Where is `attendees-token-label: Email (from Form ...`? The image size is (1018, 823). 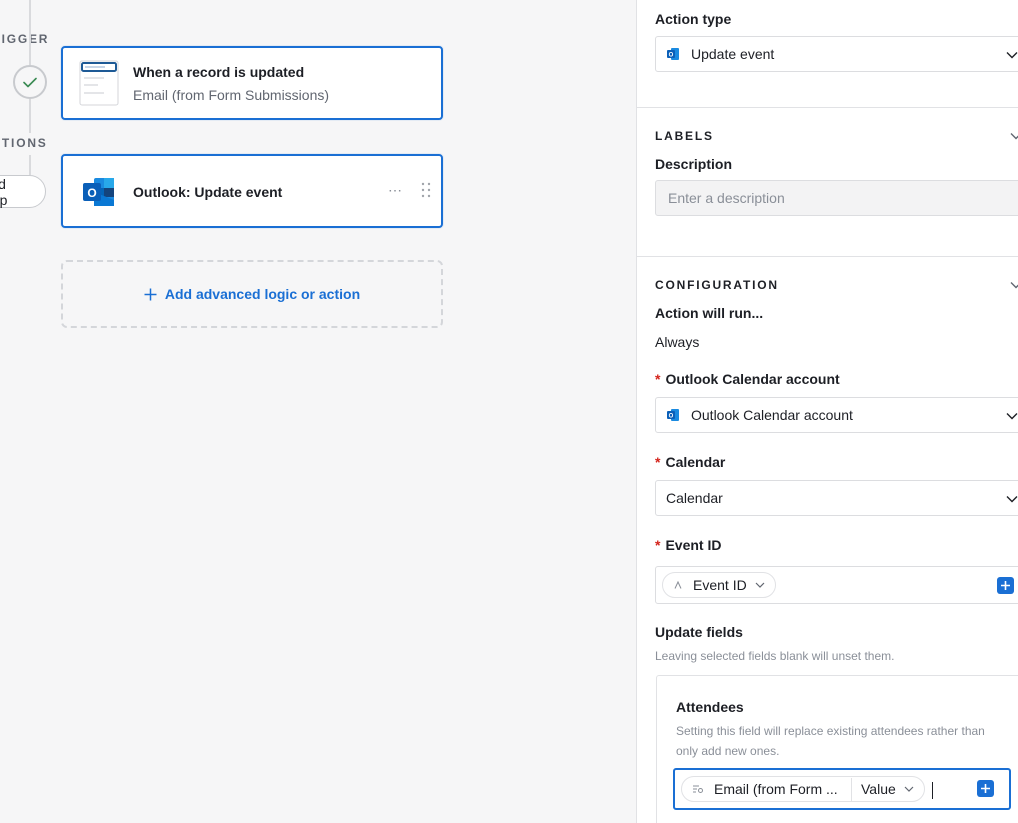 attendees-token-label: Email (from Form ... is located at coordinates (776, 789).